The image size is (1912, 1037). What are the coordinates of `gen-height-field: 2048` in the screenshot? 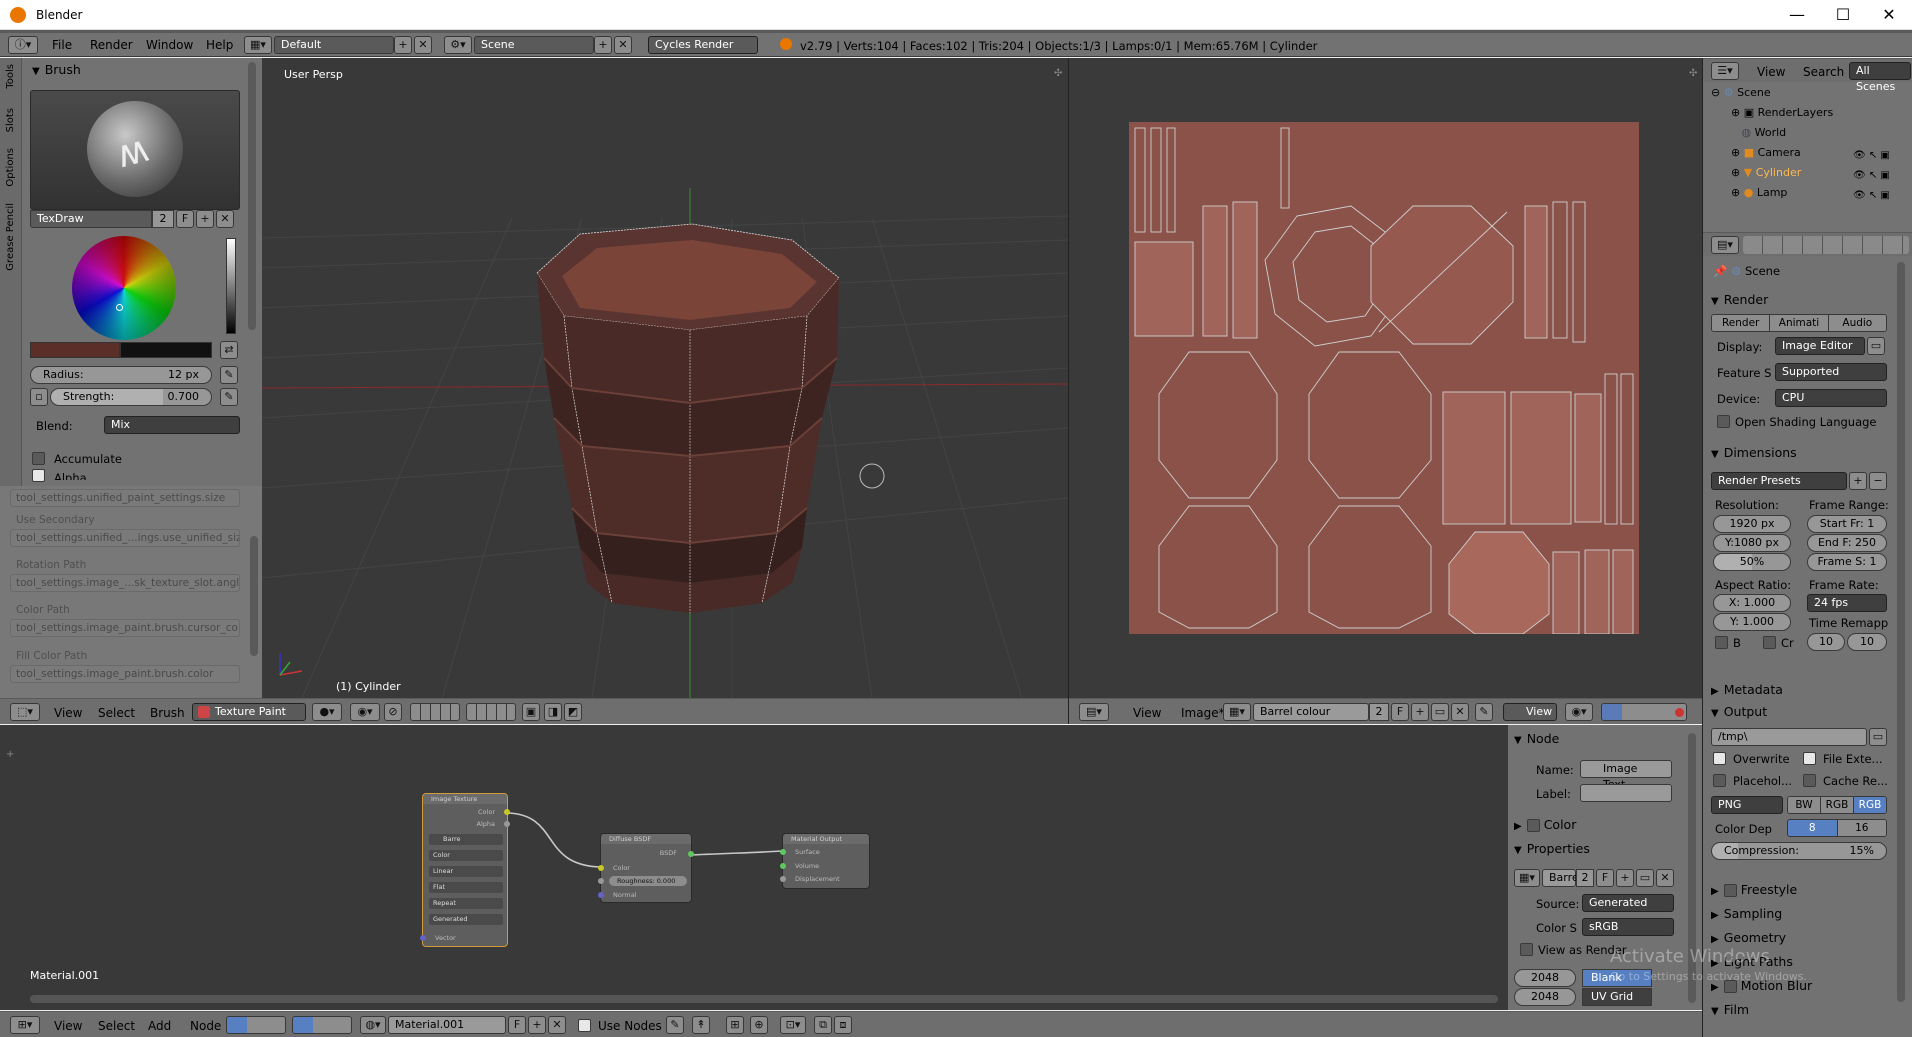 It's located at (1545, 997).